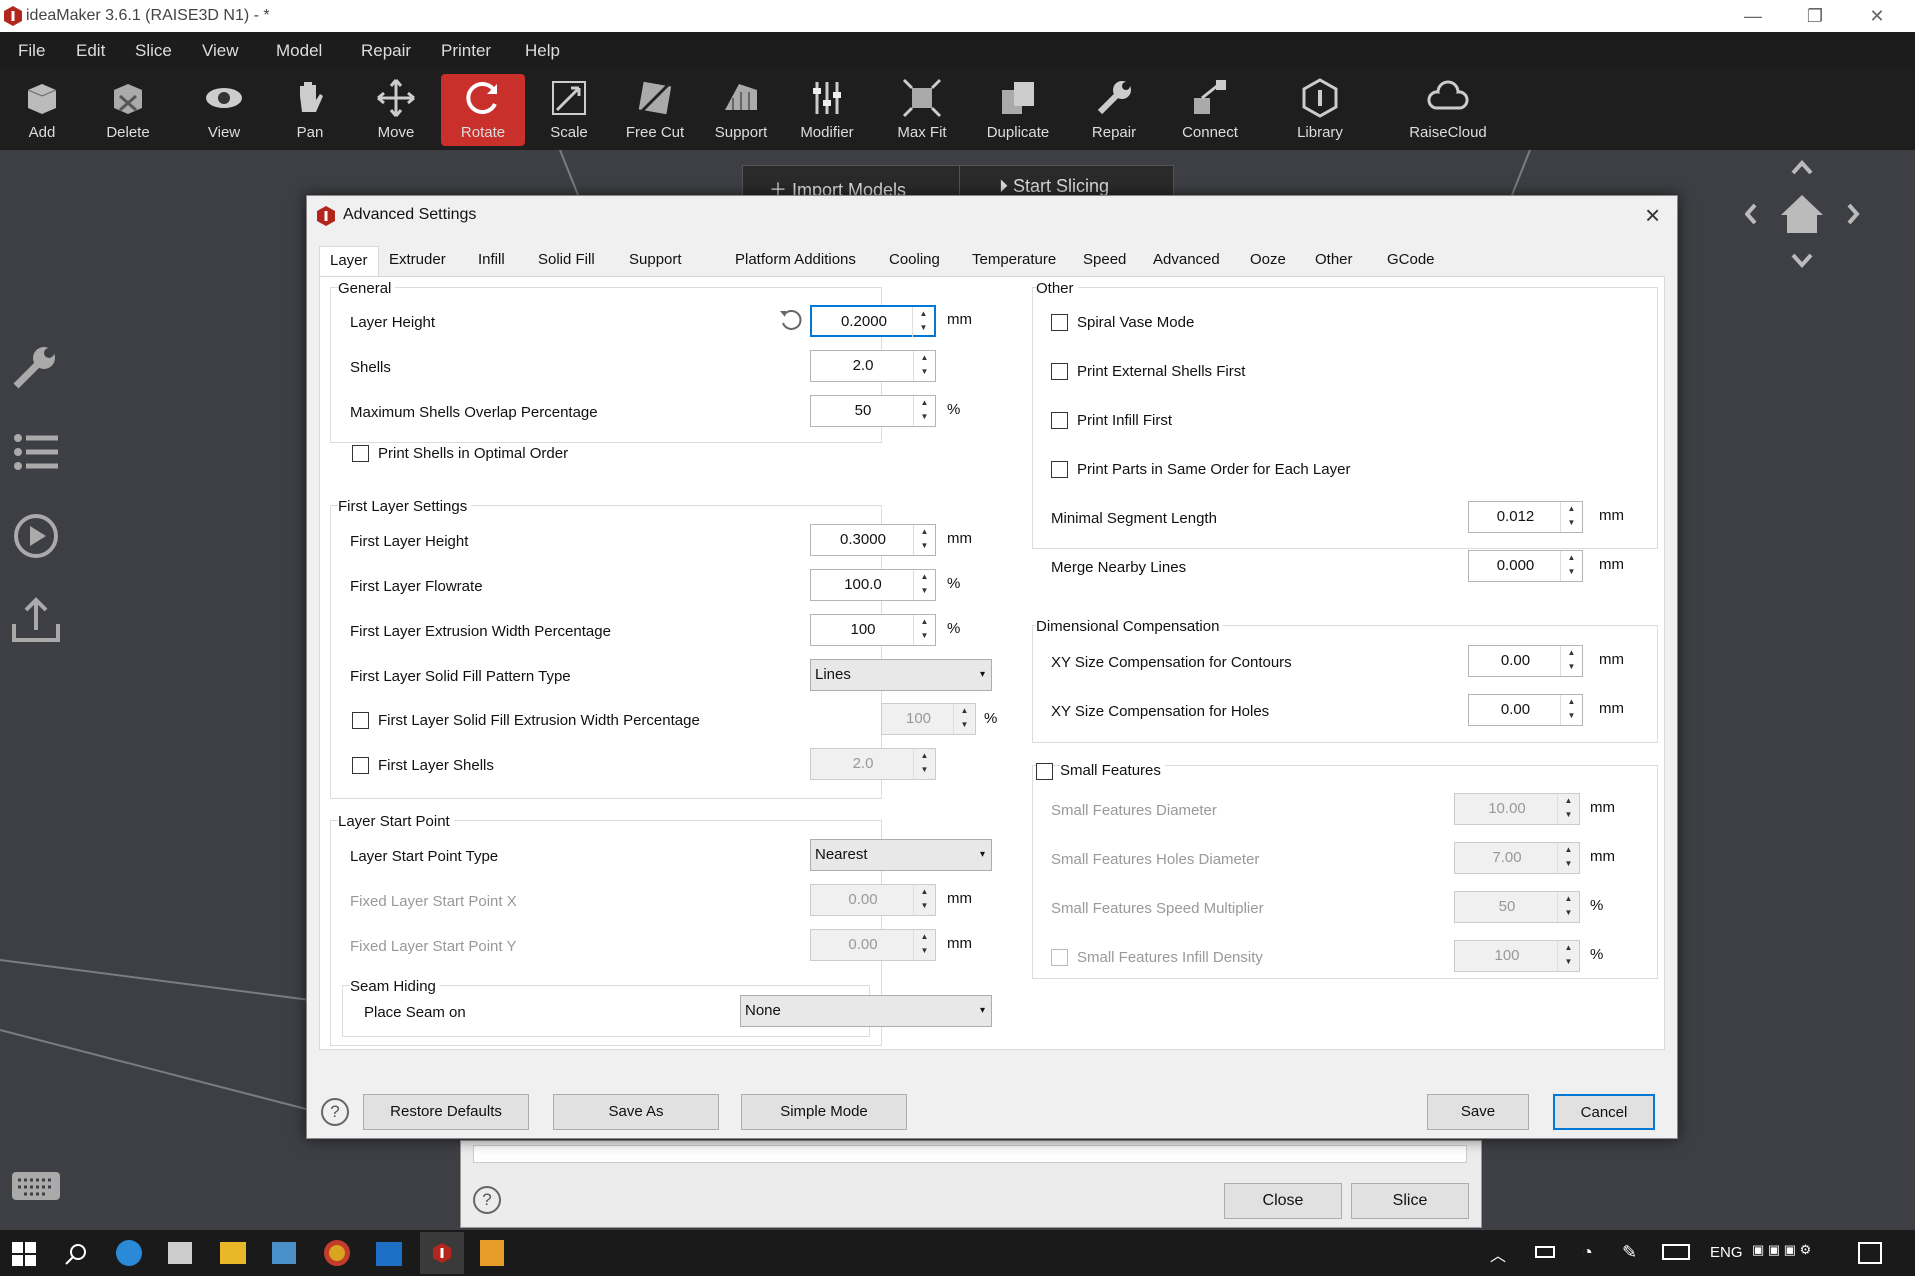 The height and width of the screenshot is (1276, 1915). What do you see at coordinates (1268, 261) in the screenshot?
I see `tab-ooze: Ooze` at bounding box center [1268, 261].